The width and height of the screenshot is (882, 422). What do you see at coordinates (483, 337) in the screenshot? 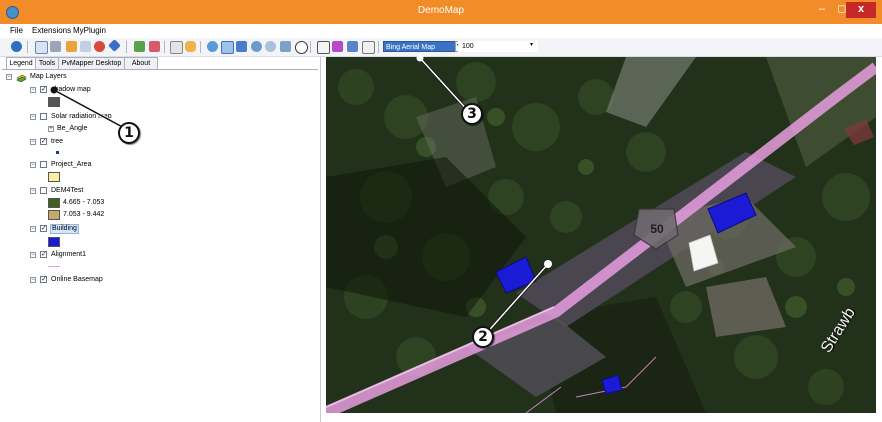
I see `callout-2: 2` at bounding box center [483, 337].